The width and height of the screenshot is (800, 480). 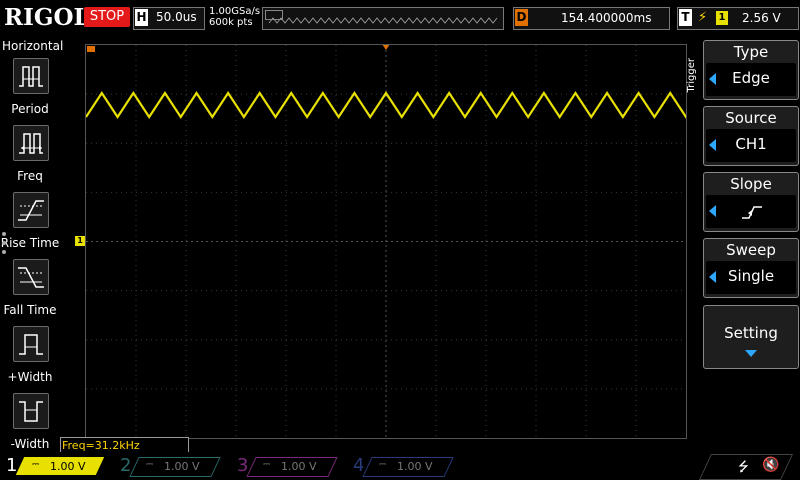 I want to click on timebase-readout: H 50.0us, so click(x=169, y=18).